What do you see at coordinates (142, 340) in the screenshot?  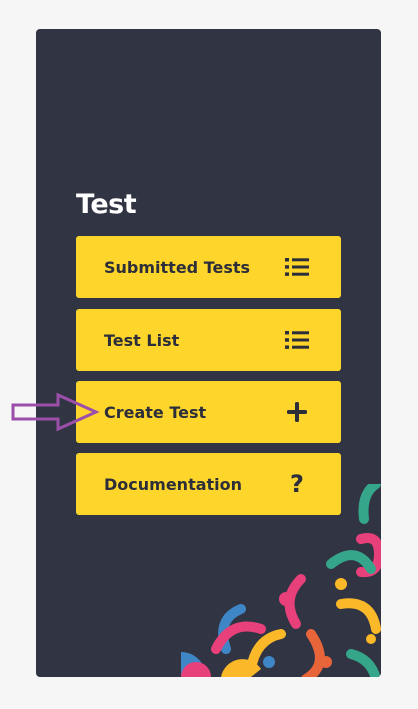 I see `test-list-label: Test List` at bounding box center [142, 340].